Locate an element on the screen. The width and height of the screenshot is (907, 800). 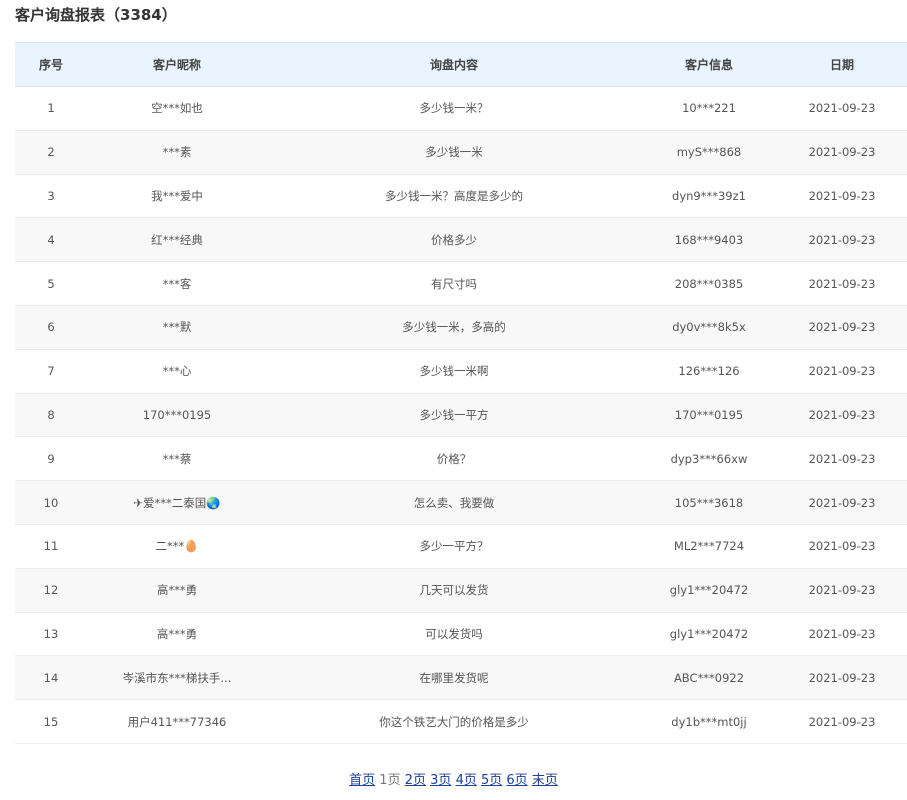
cell-nickname: ***素 is located at coordinates (177, 152).